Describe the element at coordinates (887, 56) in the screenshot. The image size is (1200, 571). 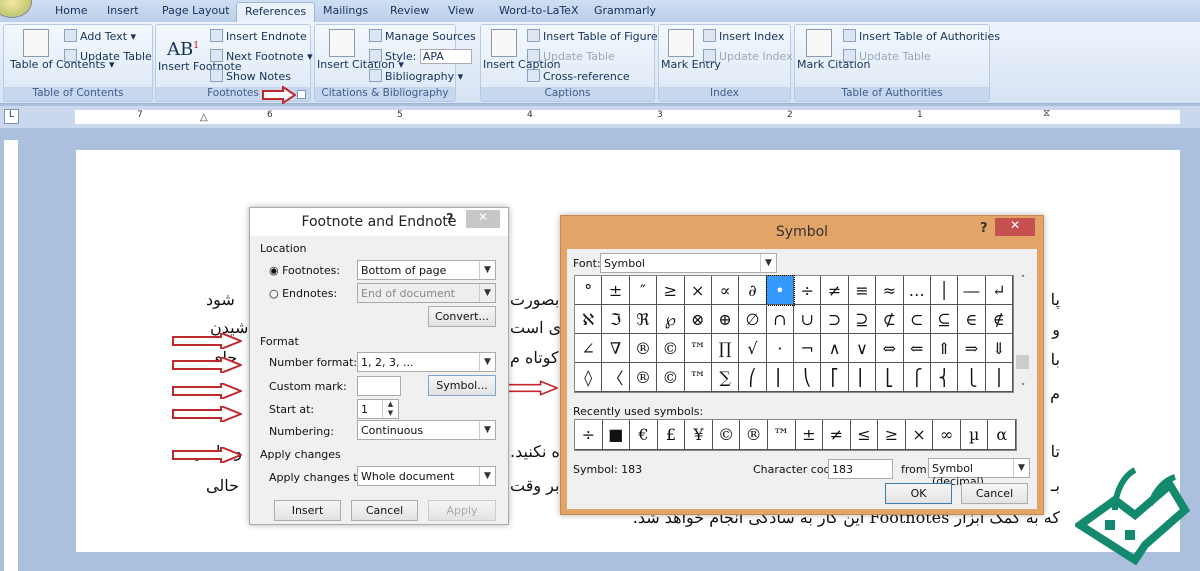
I see `update-authorities-button: Update Table` at that location.